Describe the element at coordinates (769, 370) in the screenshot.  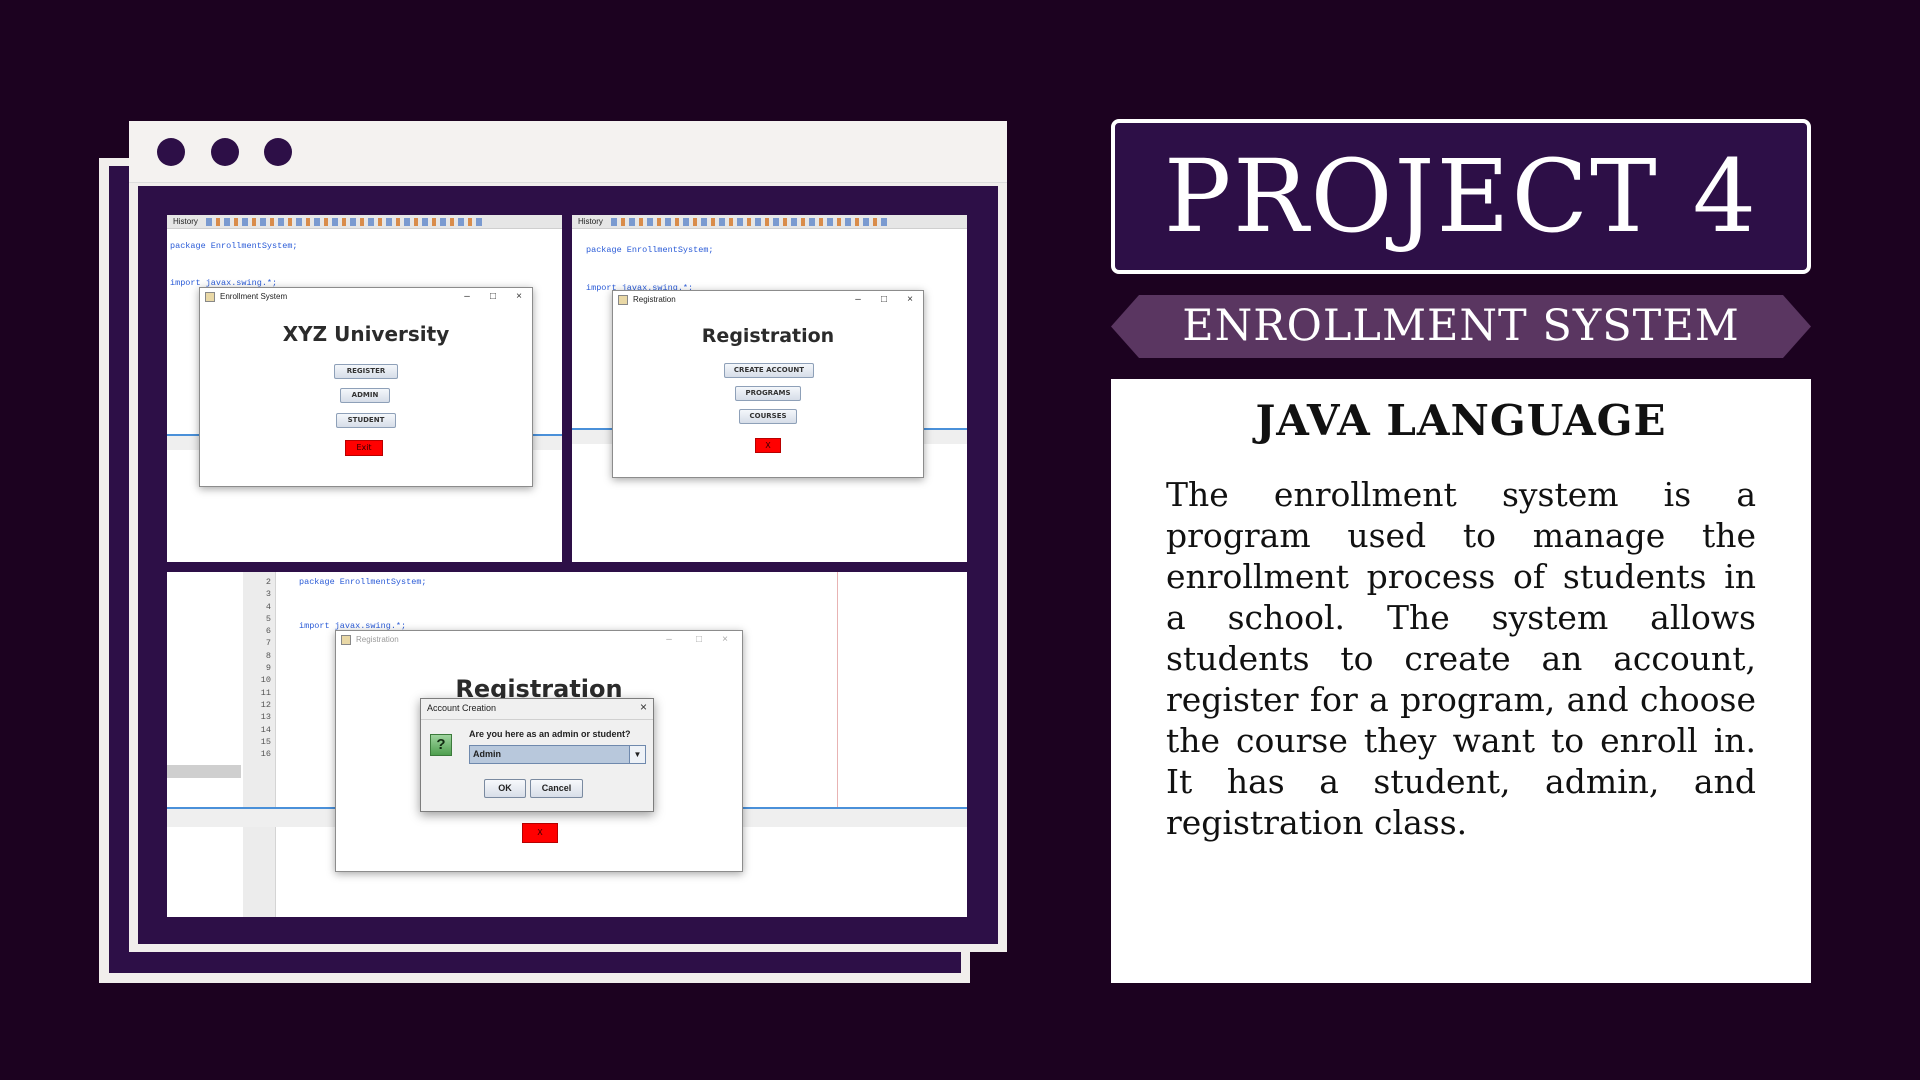
I see `create-account-button: CREATE ACCOUNT` at that location.